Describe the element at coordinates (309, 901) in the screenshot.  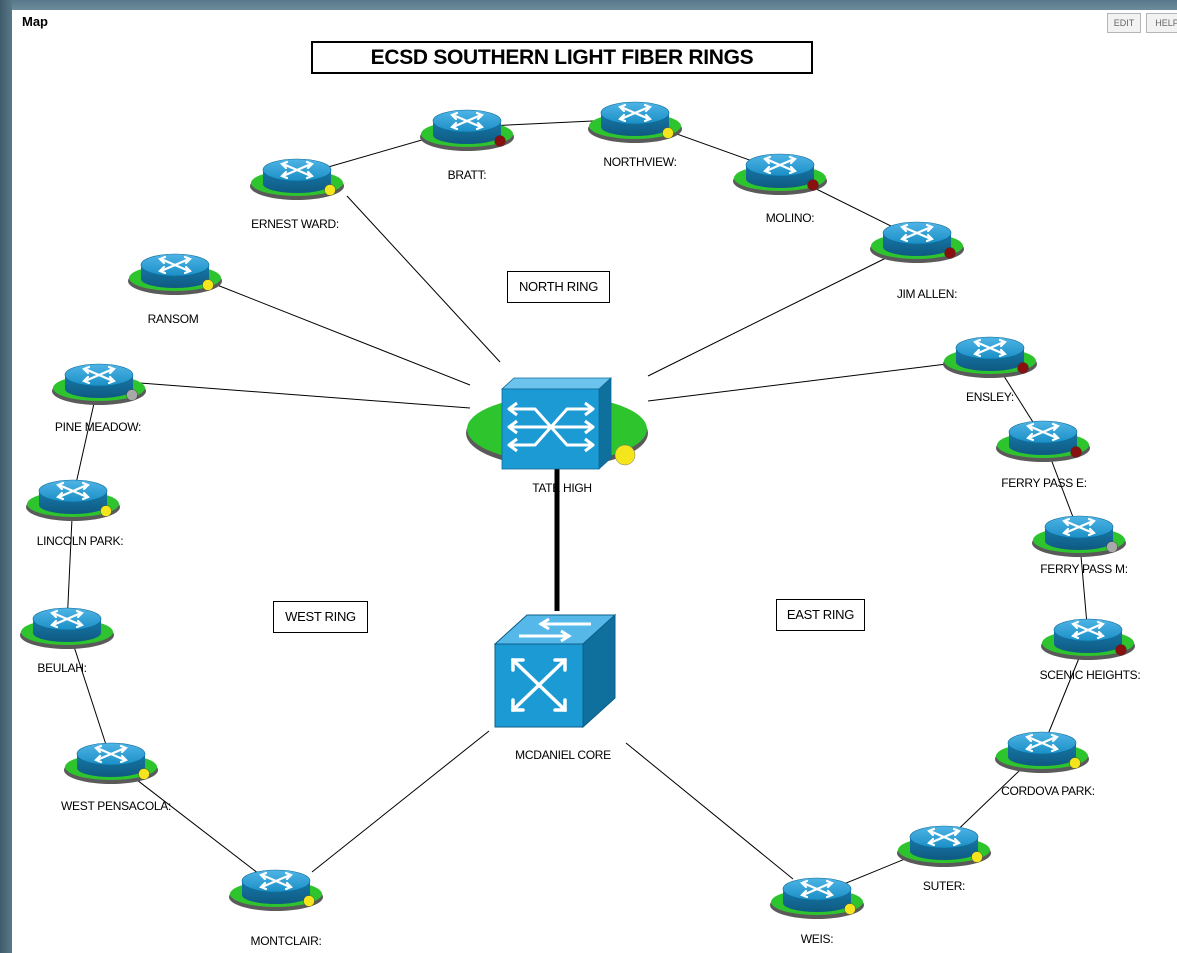
I see `status-indicator-montclair` at that location.